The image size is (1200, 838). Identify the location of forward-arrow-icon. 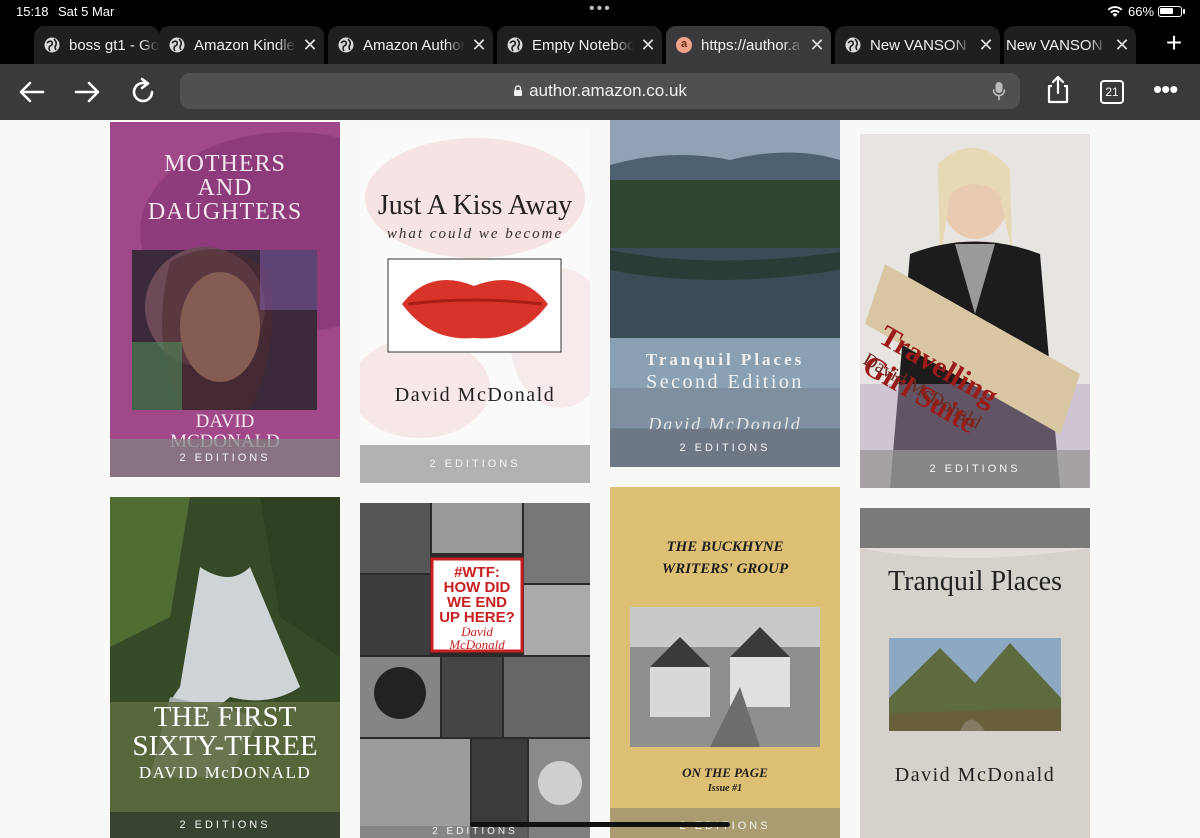
(87, 92).